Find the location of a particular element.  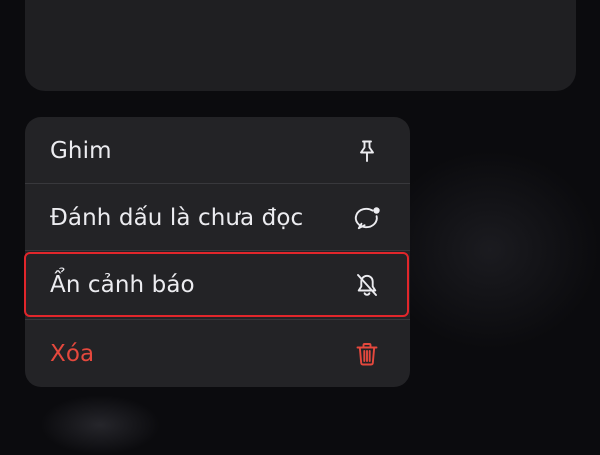

menu-item-label: Ghim is located at coordinates (81, 150).